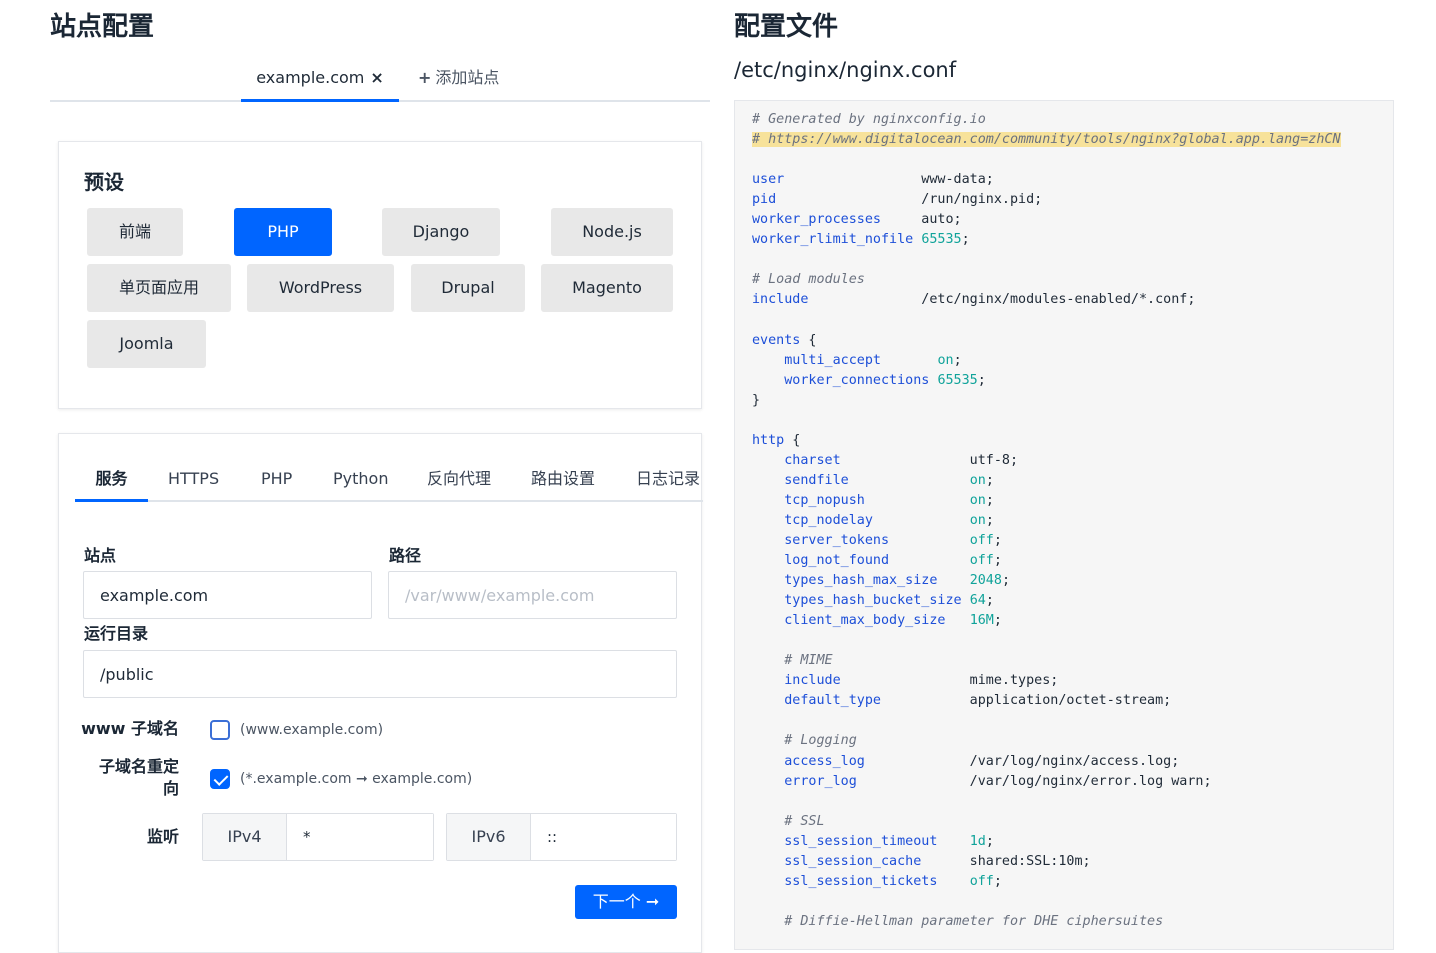  What do you see at coordinates (138, 766) in the screenshot?
I see `subdomain-redirect-label-line1: 子域名重定` at bounding box center [138, 766].